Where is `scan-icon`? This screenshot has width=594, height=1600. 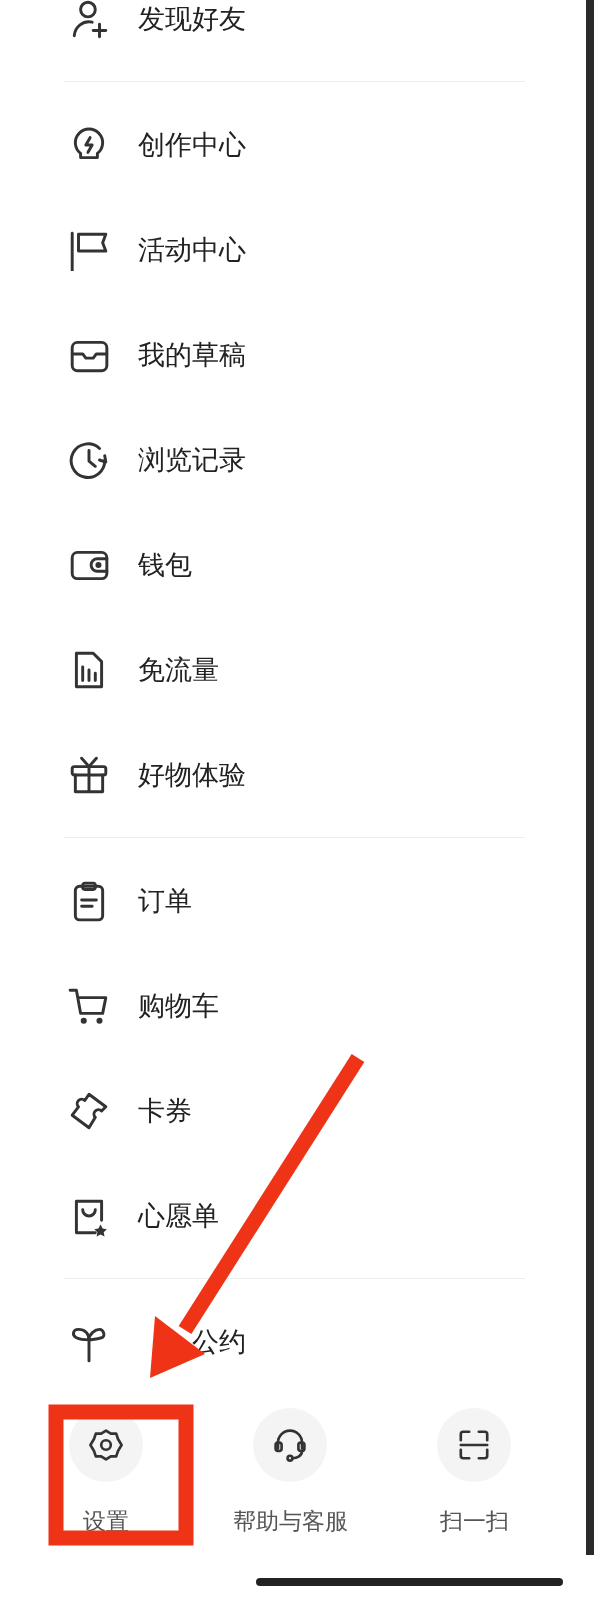 scan-icon is located at coordinates (474, 1445).